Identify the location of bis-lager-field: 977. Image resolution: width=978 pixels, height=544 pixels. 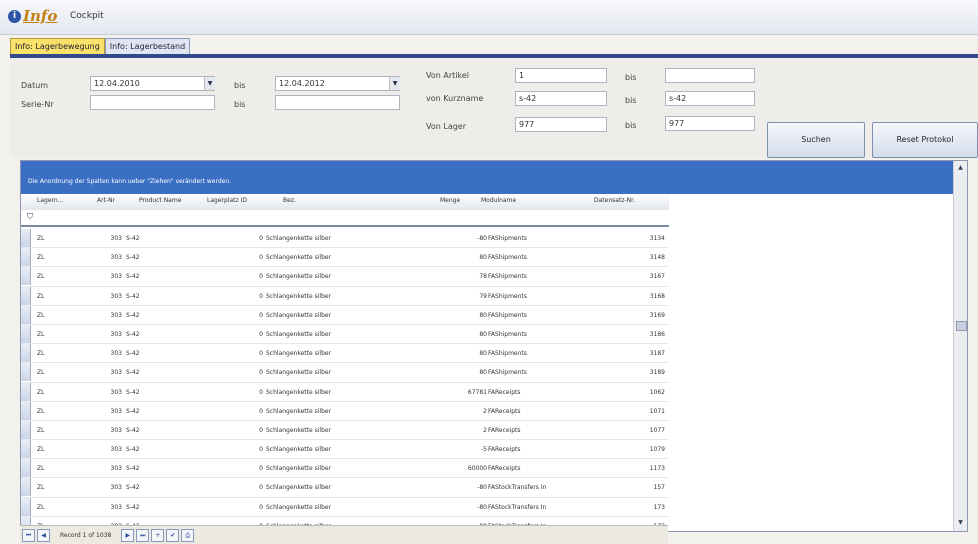
(710, 123).